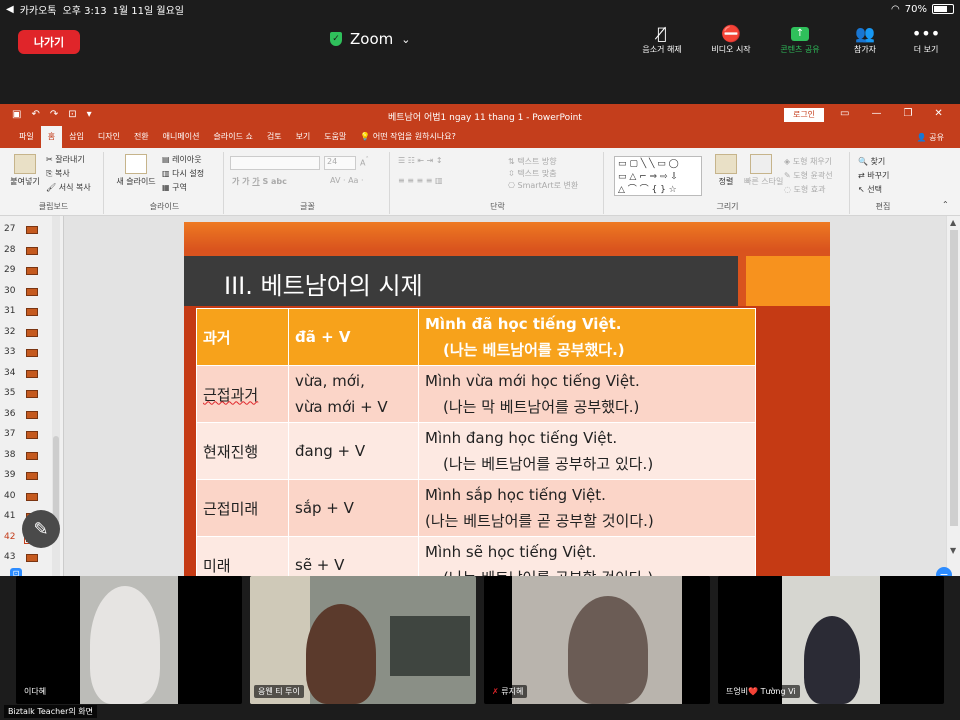 This screenshot has width=960, height=720. I want to click on tense-cell: 근접미래, so click(242, 508).